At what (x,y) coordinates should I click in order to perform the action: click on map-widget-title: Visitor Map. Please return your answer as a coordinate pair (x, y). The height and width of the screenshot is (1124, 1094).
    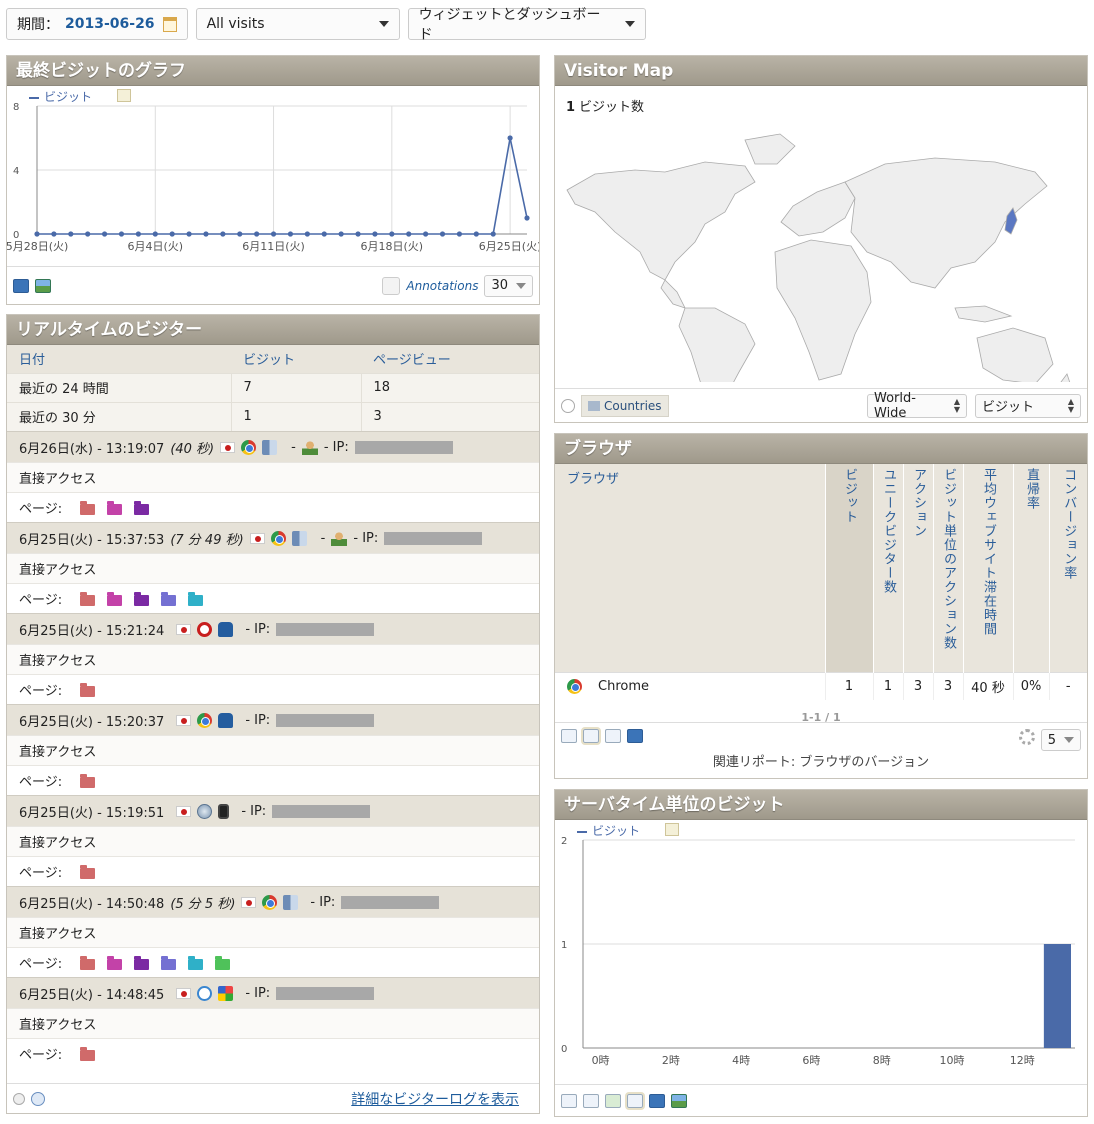
    Looking at the image, I should click on (821, 71).